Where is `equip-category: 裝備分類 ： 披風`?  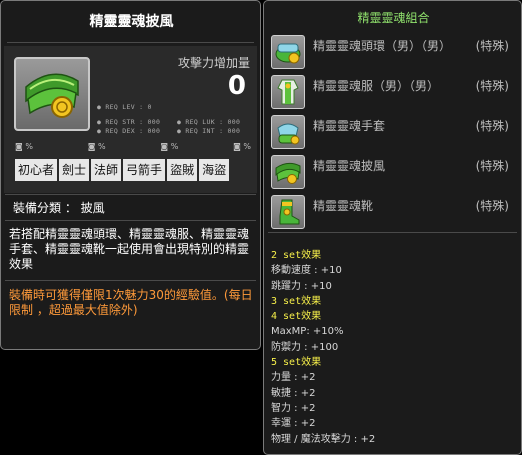 equip-category: 裝備分類 ： 披風 is located at coordinates (59, 208).